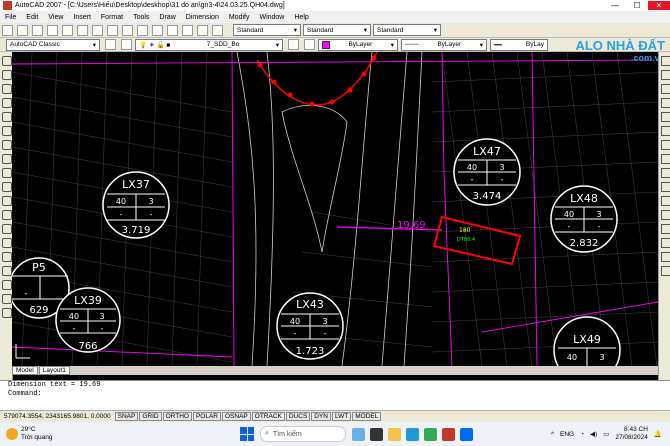  What do you see at coordinates (7, 145) in the screenshot?
I see `circle-icon` at bounding box center [7, 145].